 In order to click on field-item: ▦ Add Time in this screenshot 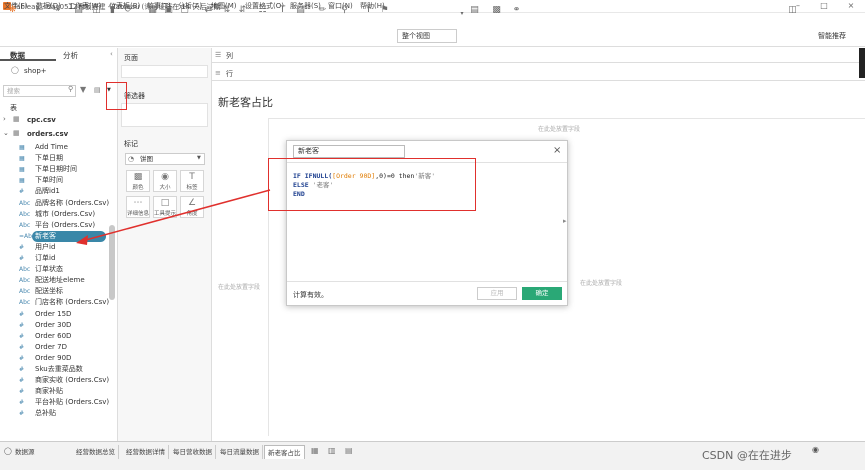, I will do `click(54, 147)`.